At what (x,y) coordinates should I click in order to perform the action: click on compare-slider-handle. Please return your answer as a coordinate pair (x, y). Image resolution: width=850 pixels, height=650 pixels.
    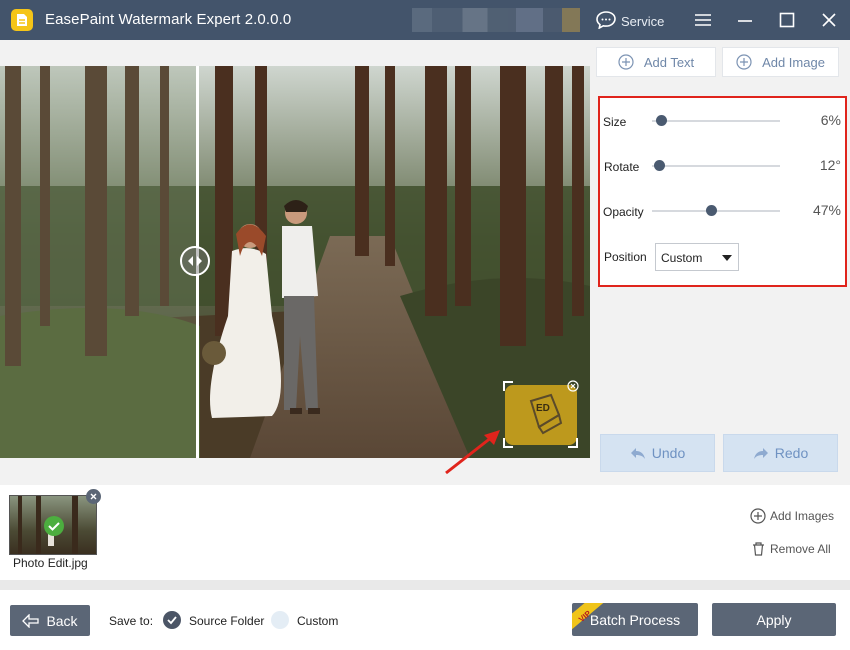
    Looking at the image, I should click on (195, 261).